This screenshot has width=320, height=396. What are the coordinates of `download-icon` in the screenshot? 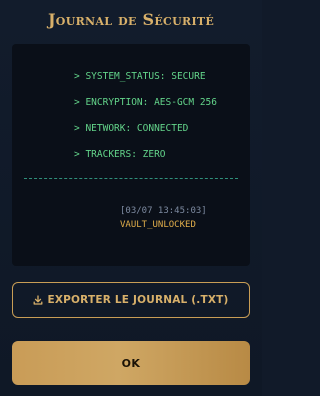 It's located at (38, 300).